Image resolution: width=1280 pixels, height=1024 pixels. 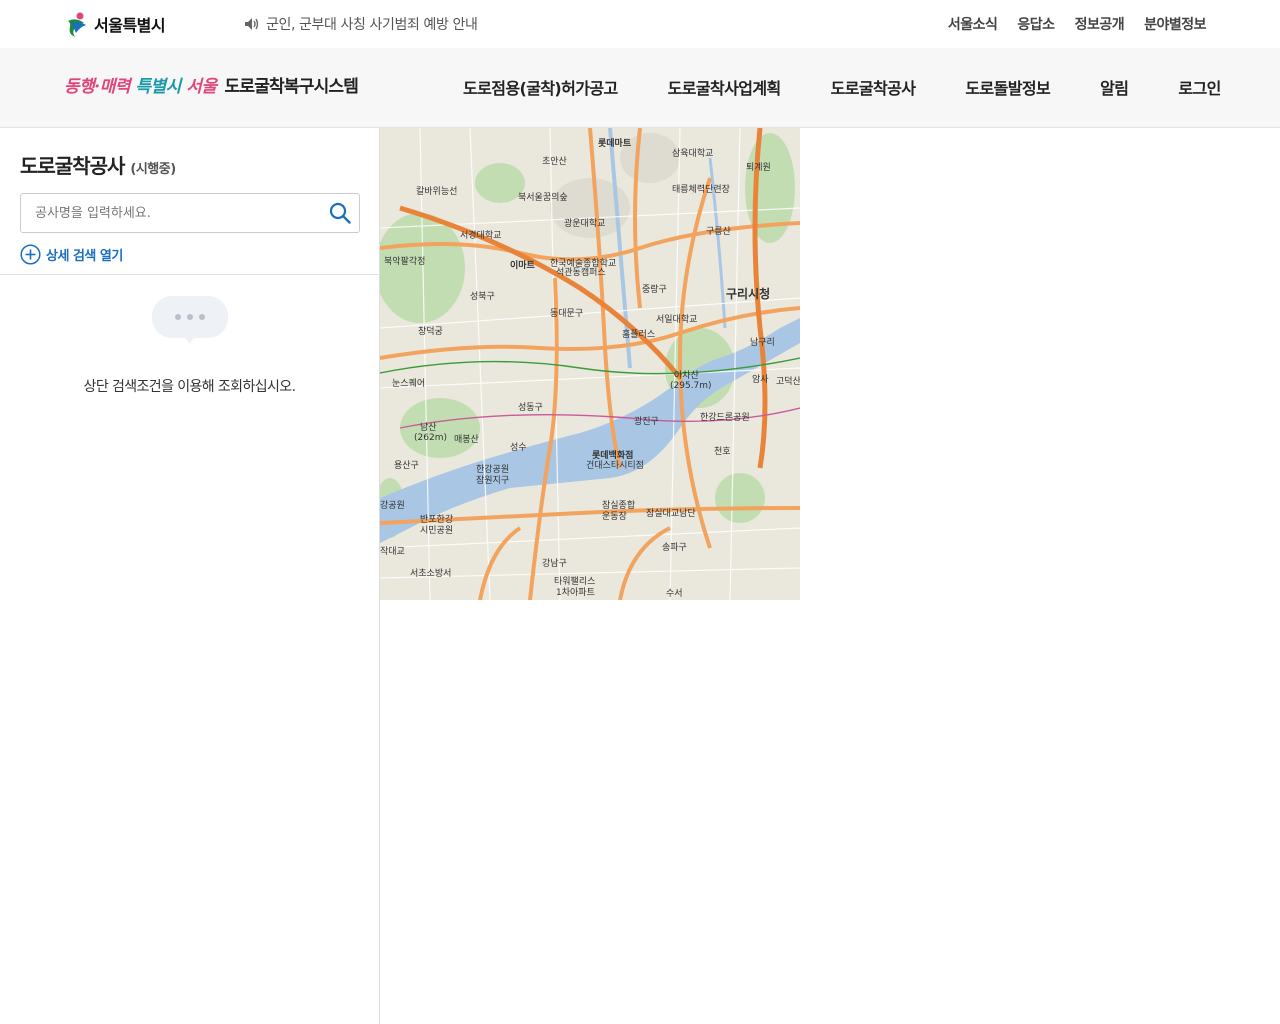 What do you see at coordinates (77, 24) in the screenshot?
I see `seoul-logo-icon` at bounding box center [77, 24].